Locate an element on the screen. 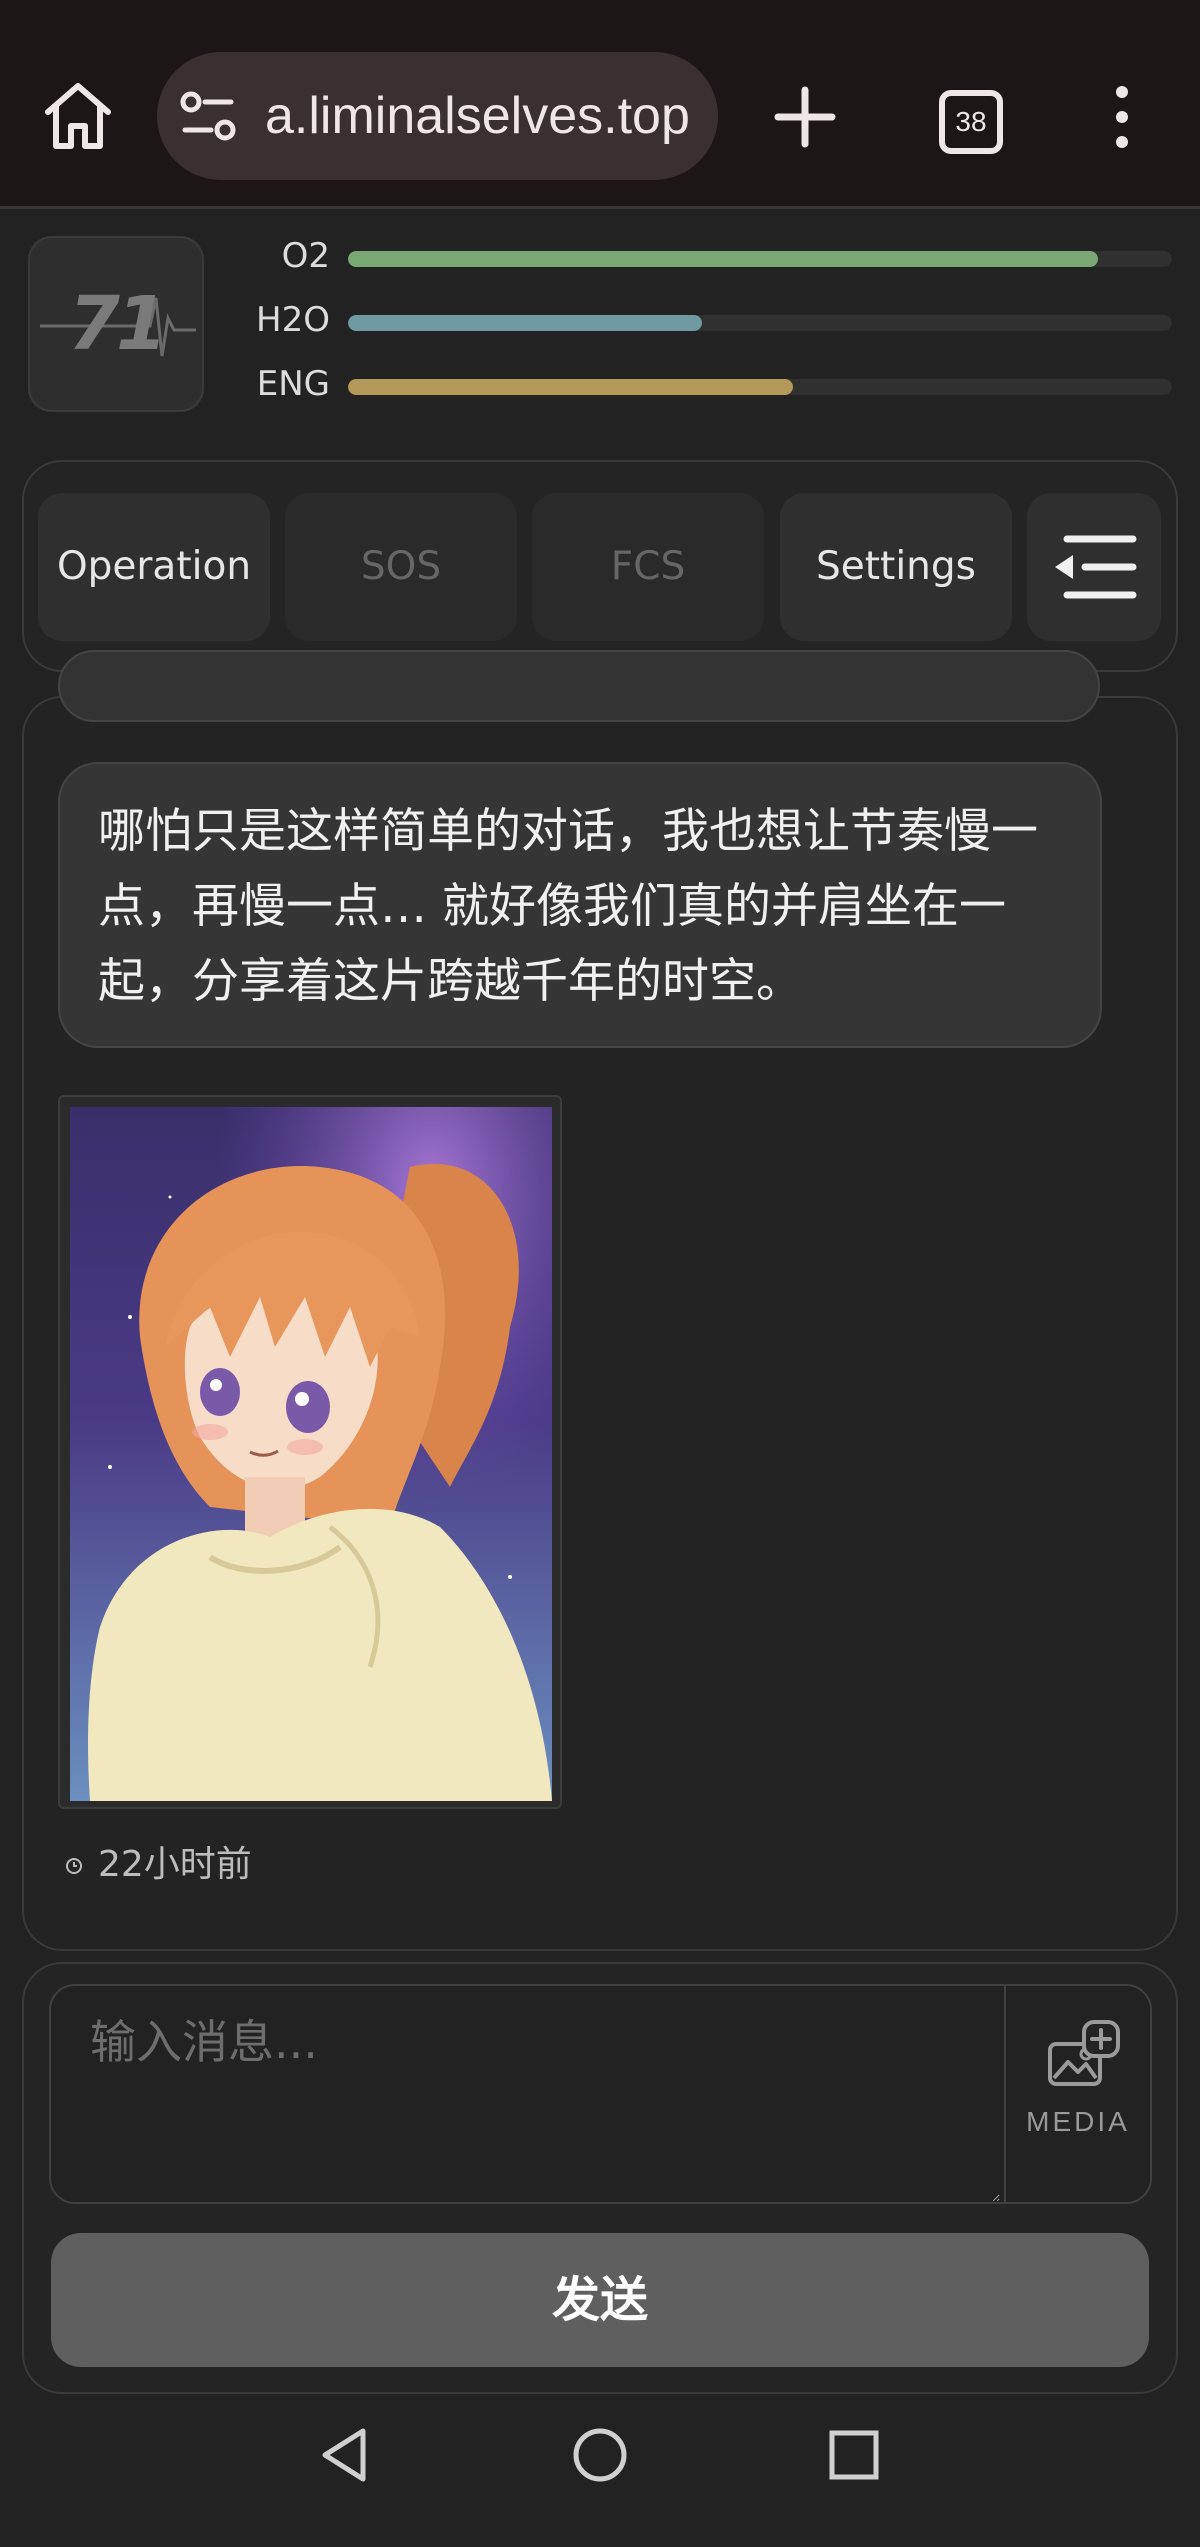  message-input is located at coordinates (525, 2094).